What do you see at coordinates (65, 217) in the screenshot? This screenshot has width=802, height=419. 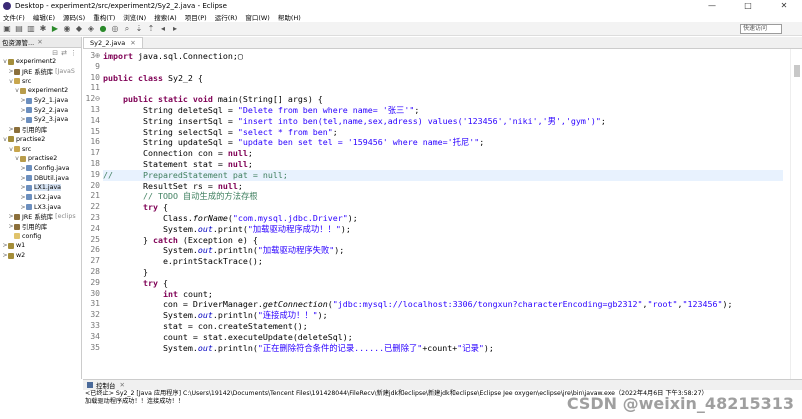 I see `tree-item-decoration: [eclips` at bounding box center [65, 217].